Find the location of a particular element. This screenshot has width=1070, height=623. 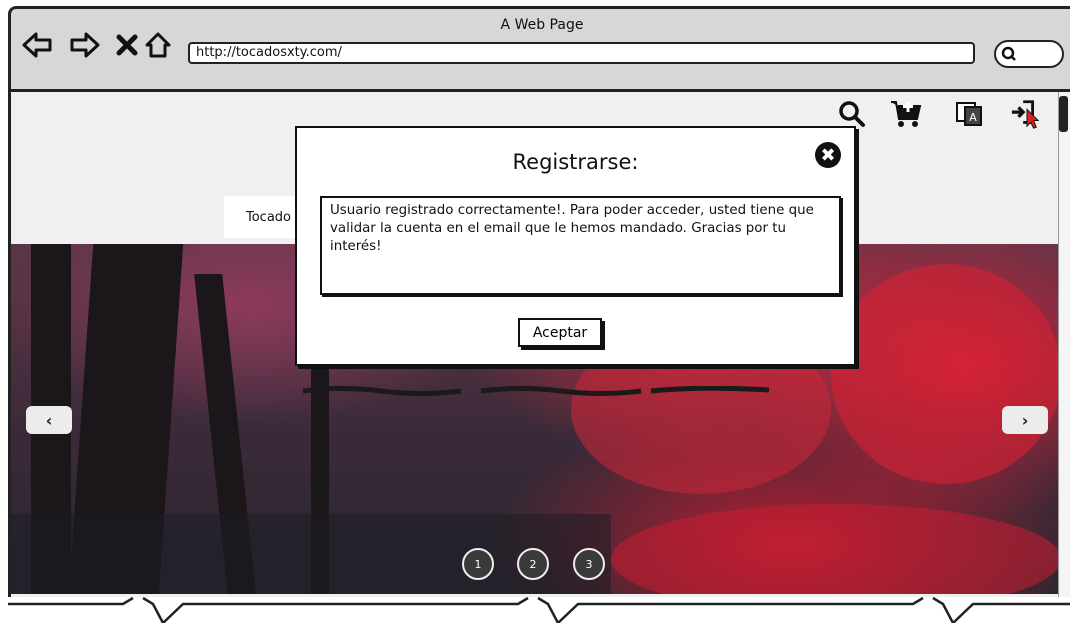

hero-caption-scribble is located at coordinates (536, 391).